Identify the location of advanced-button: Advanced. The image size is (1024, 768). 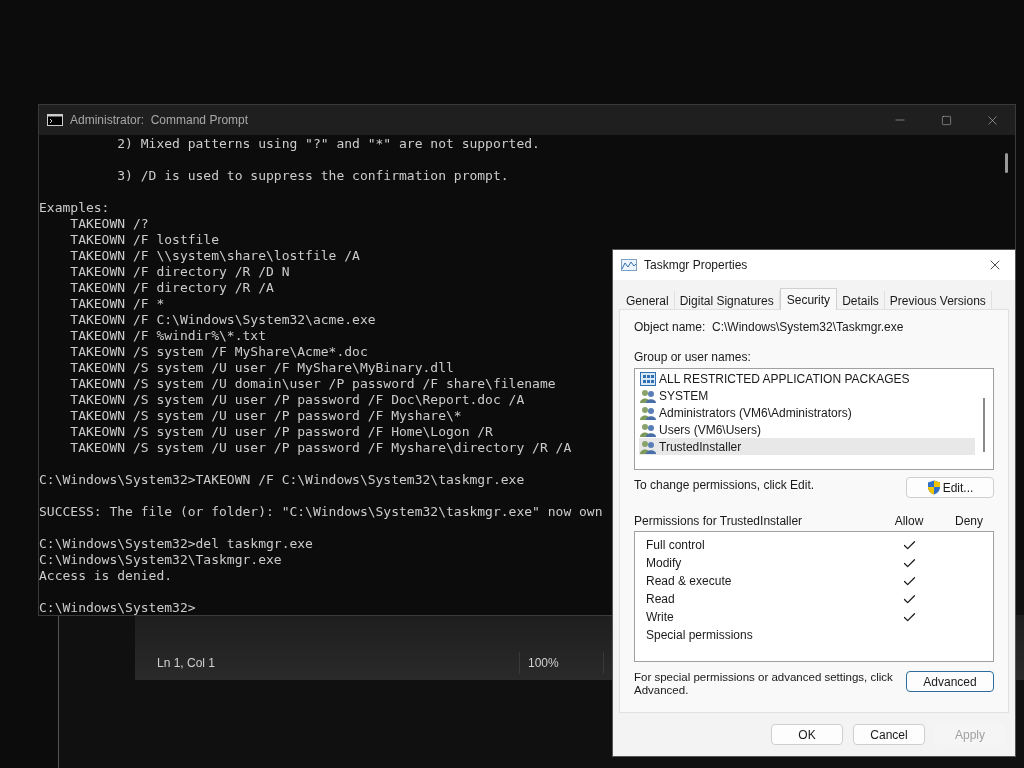
(950, 681).